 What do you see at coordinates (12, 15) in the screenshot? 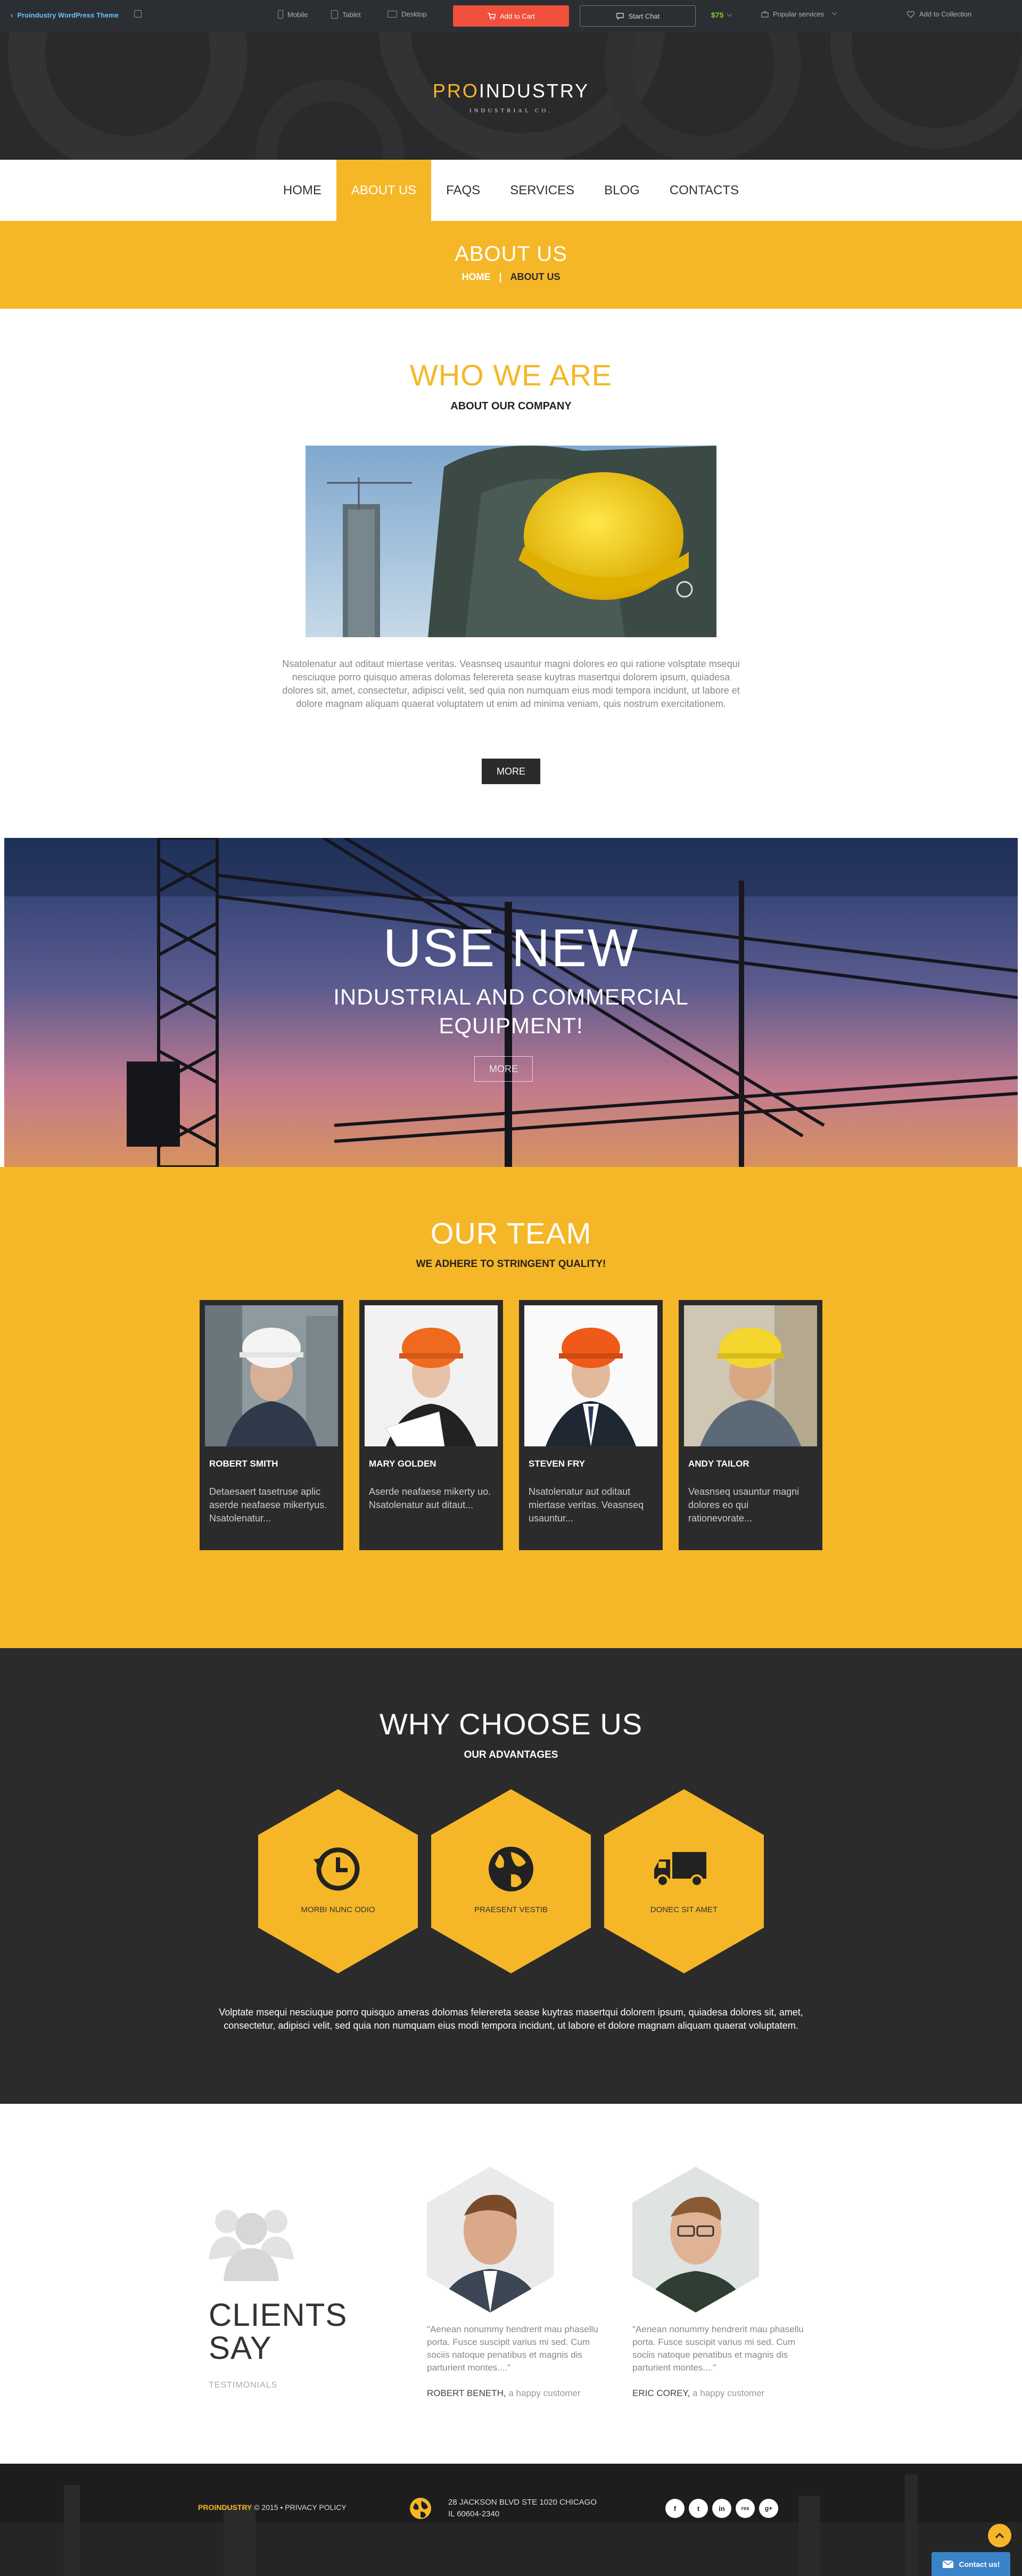
I see `back-arrow-icon: ‹` at bounding box center [12, 15].